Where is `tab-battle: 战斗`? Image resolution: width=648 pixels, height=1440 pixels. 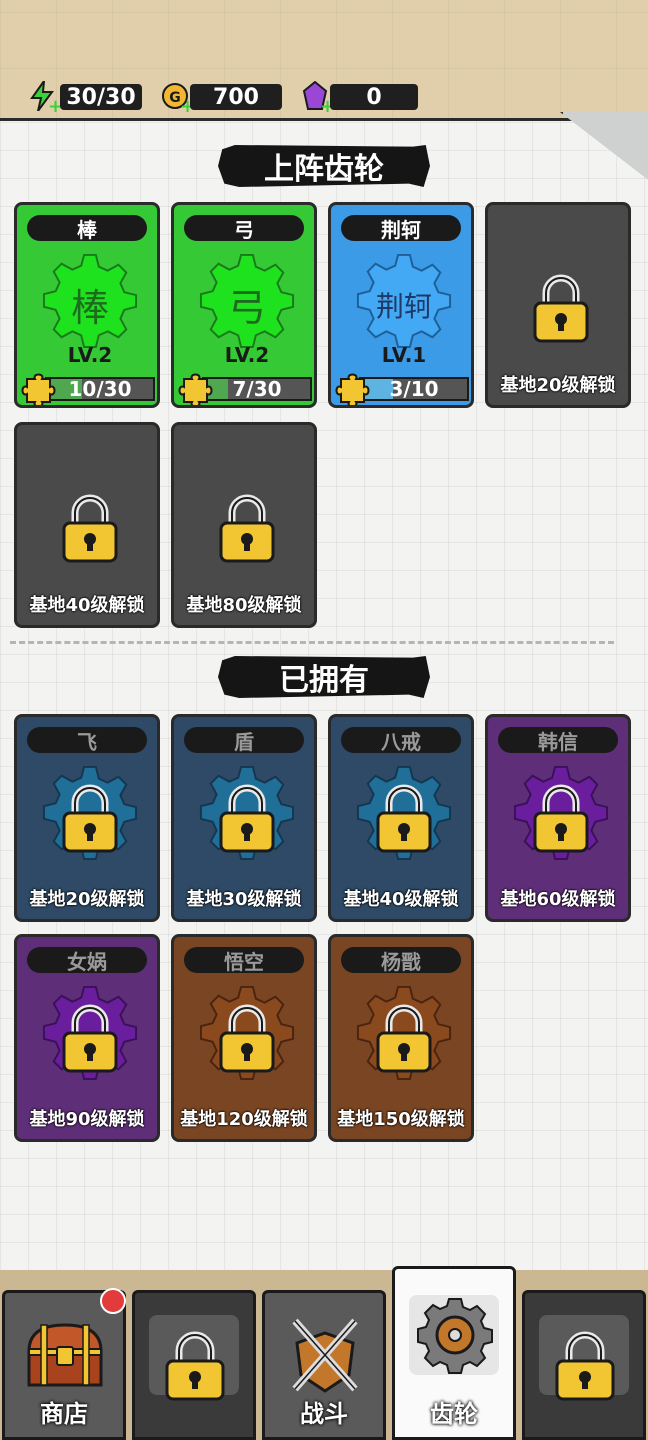 tab-battle: 战斗 is located at coordinates (324, 1365).